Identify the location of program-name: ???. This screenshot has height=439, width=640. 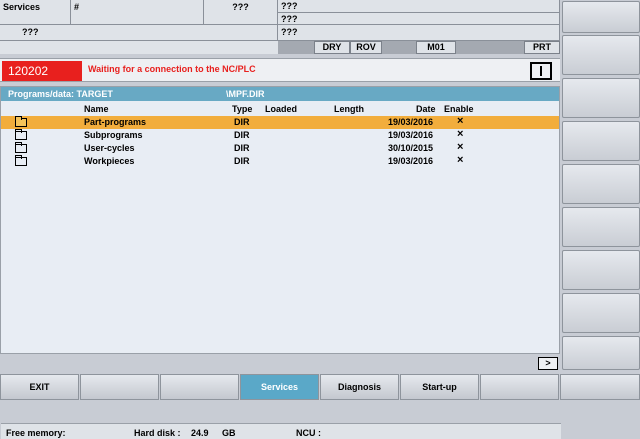
(419, 33).